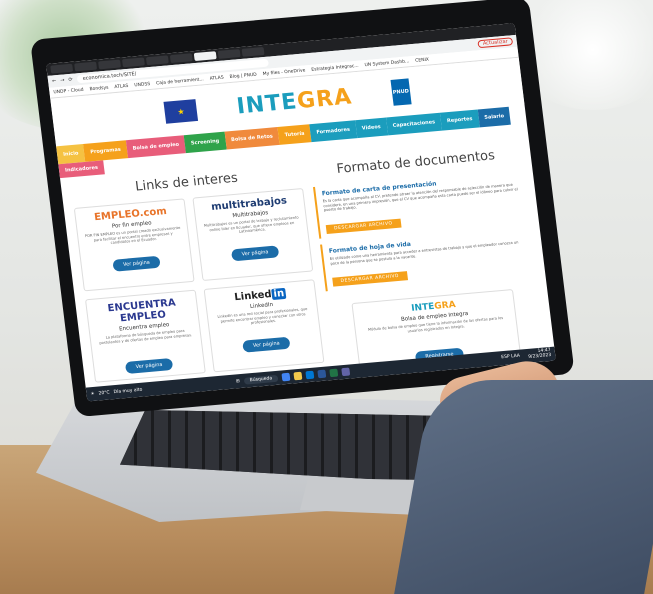 The image size is (653, 594). I want to click on eu-flag-icon: ★, so click(181, 111).